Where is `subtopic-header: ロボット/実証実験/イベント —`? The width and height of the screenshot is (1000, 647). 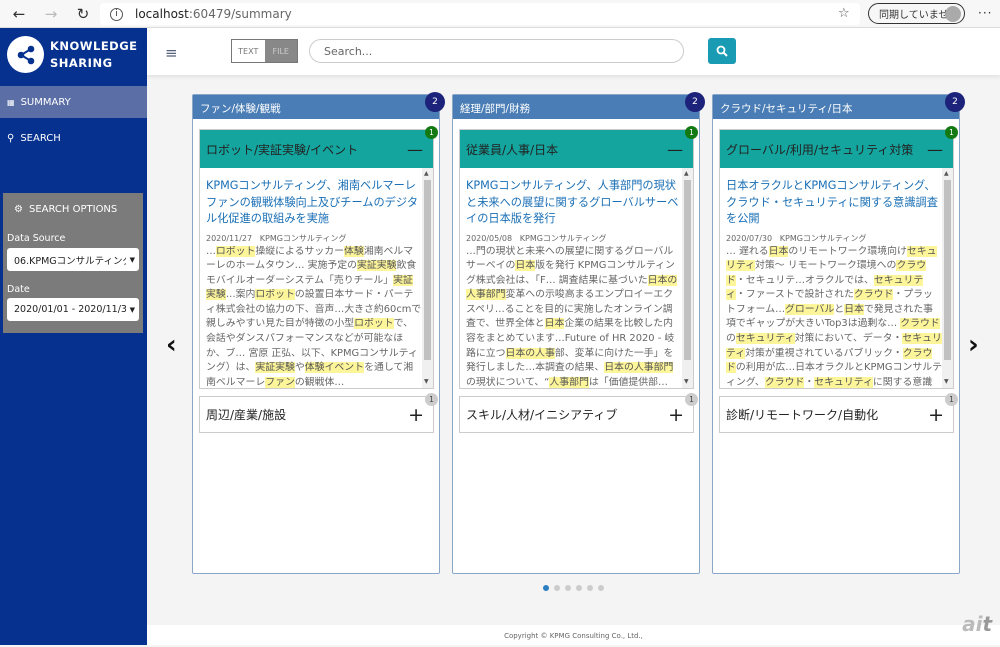
subtopic-header: ロボット/実証実験/イベント — is located at coordinates (316, 149).